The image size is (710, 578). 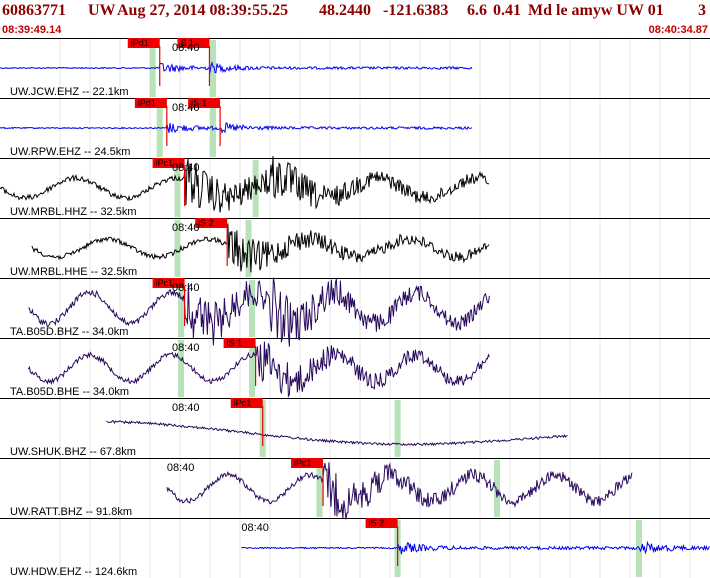 I want to click on station-label: UW.RPW.EHZ -- 24.5km, so click(x=70, y=152).